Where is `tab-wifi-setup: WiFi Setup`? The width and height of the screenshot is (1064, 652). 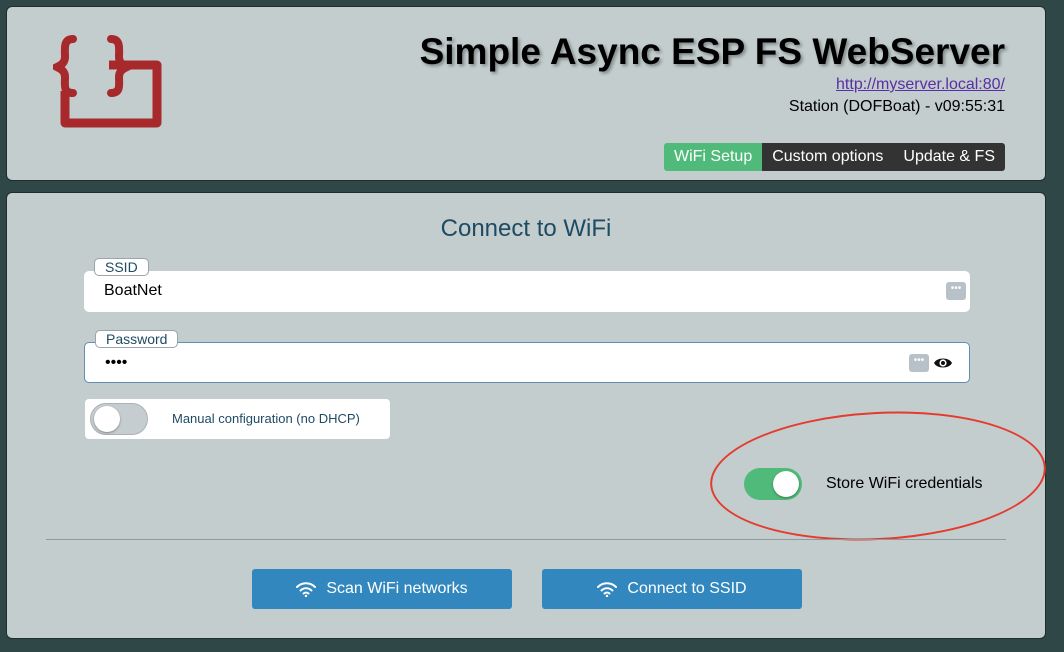 tab-wifi-setup: WiFi Setup is located at coordinates (713, 157).